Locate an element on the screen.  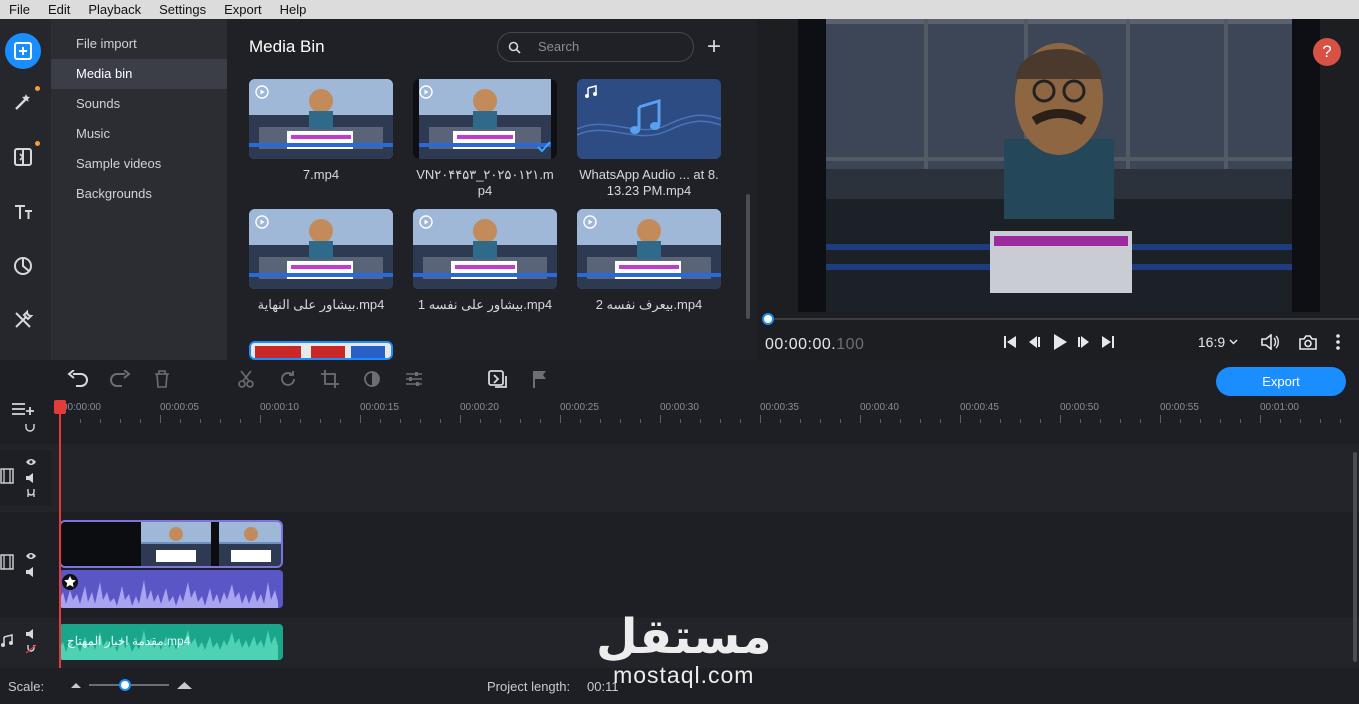
media-item is located at coordinates (321, 350).